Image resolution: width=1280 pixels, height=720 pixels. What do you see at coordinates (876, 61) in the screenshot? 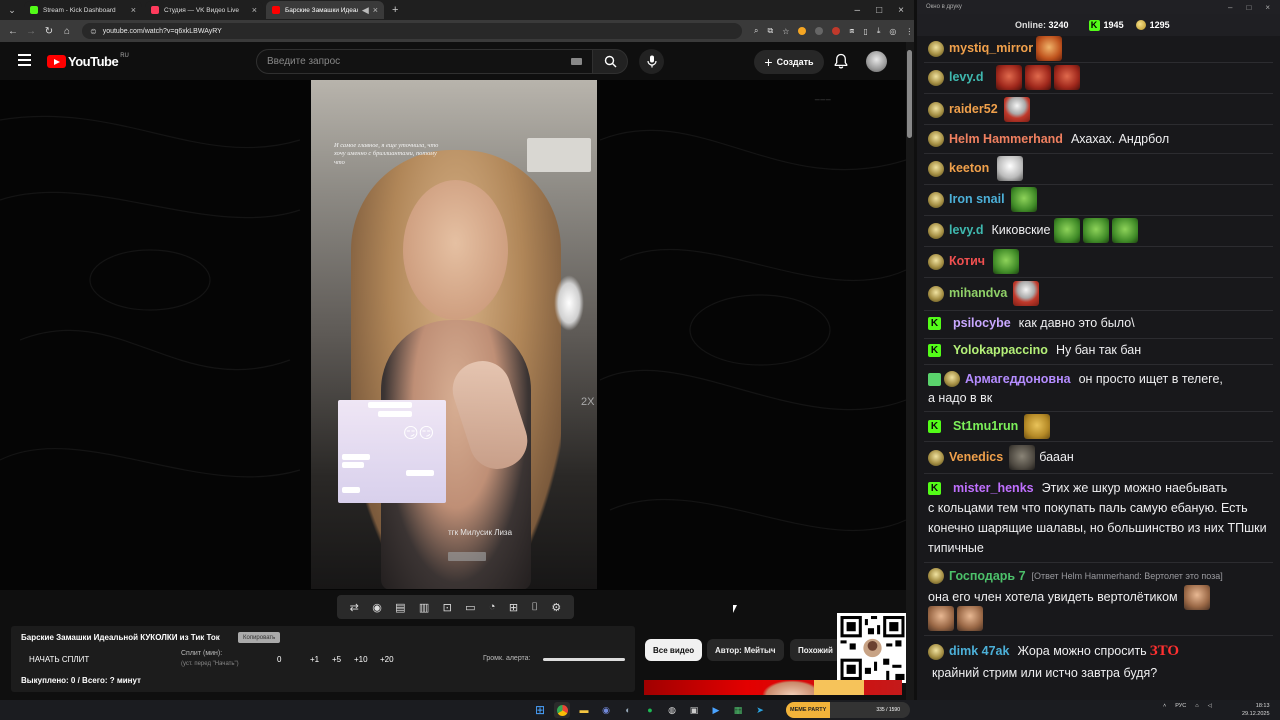
I see `account-avatar` at bounding box center [876, 61].